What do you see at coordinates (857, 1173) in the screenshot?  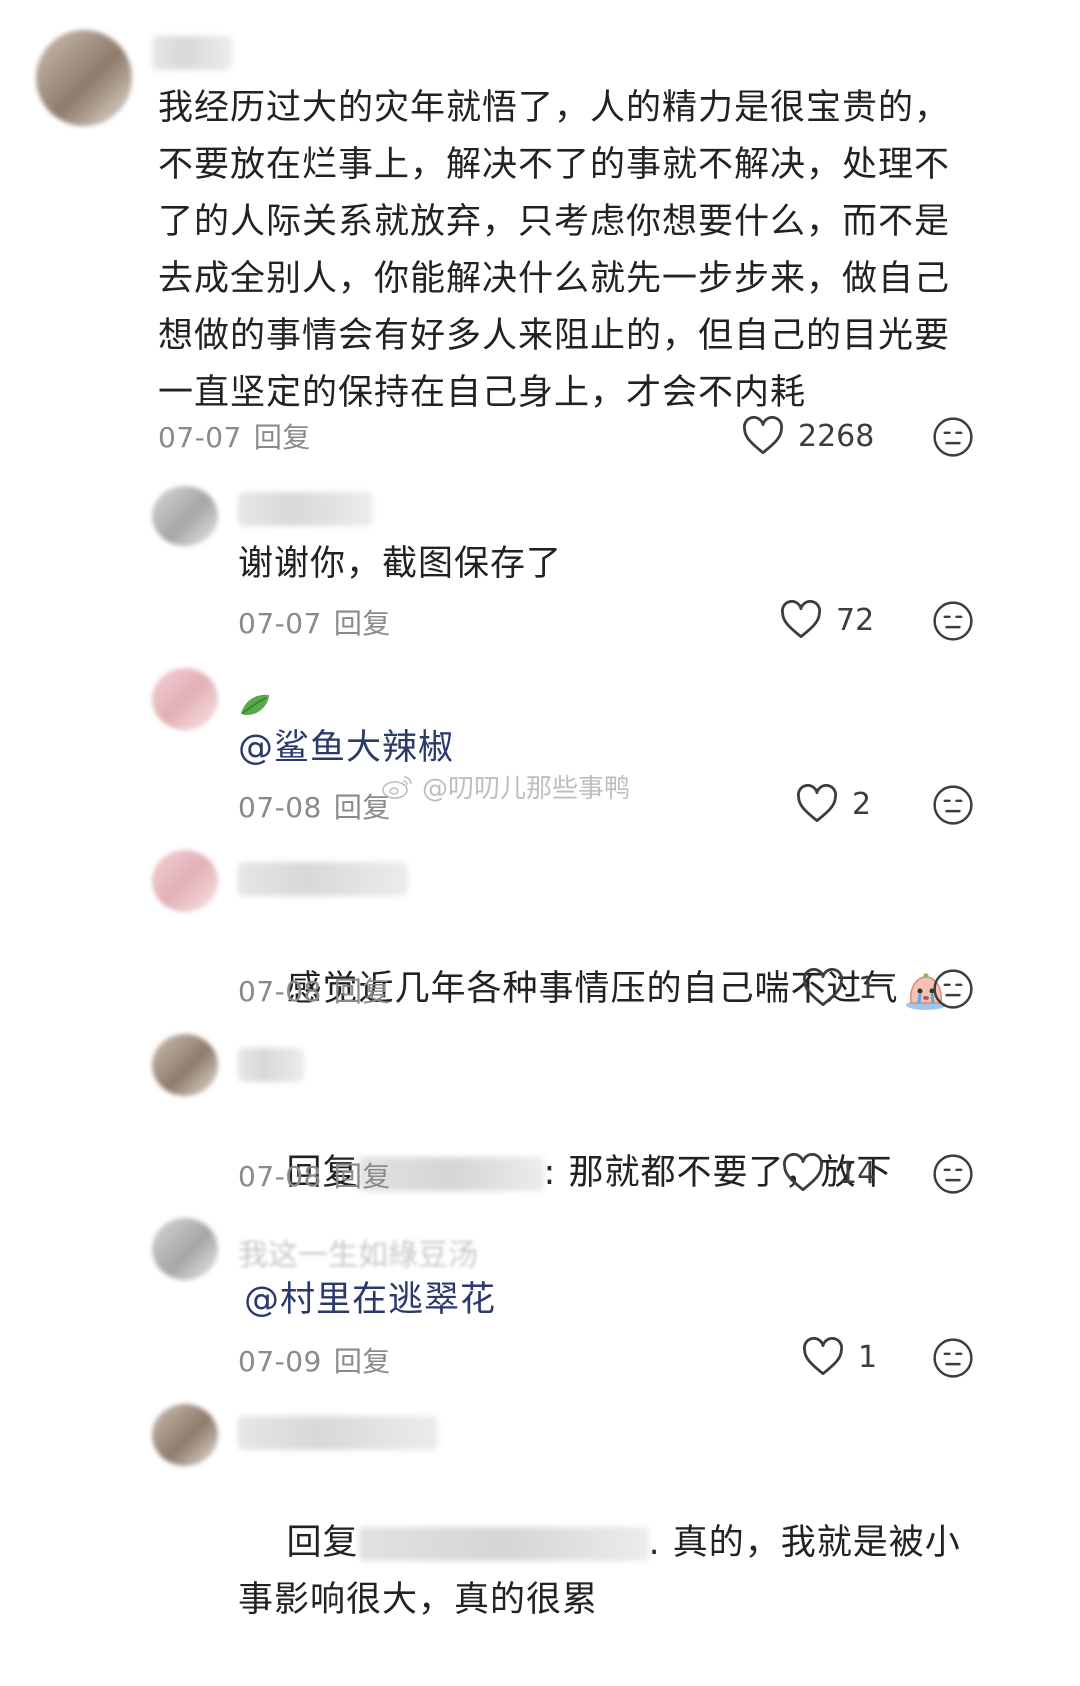 I see `like-count: 14` at bounding box center [857, 1173].